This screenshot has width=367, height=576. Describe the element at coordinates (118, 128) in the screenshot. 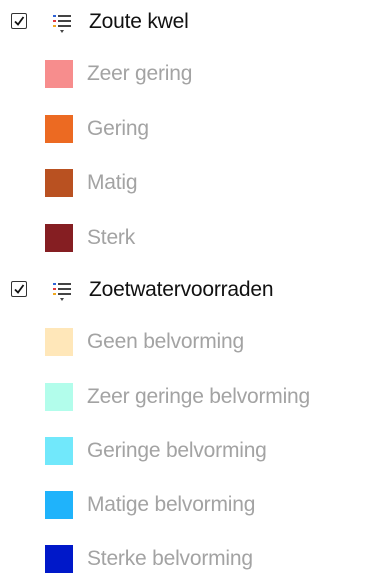

I see `legend-item-label: Gering` at that location.